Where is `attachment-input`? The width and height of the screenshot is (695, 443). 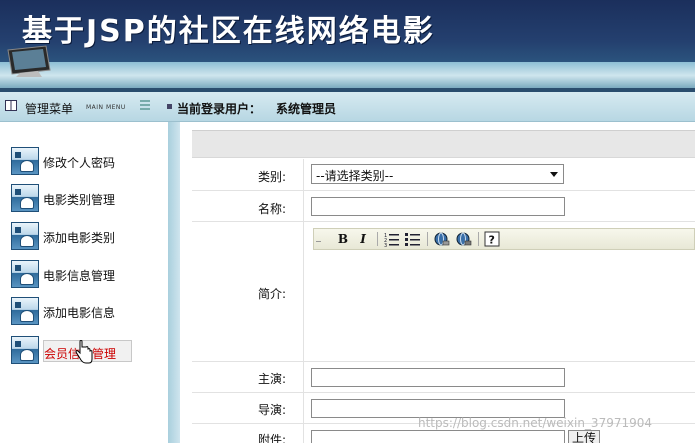 attachment-input is located at coordinates (438, 436).